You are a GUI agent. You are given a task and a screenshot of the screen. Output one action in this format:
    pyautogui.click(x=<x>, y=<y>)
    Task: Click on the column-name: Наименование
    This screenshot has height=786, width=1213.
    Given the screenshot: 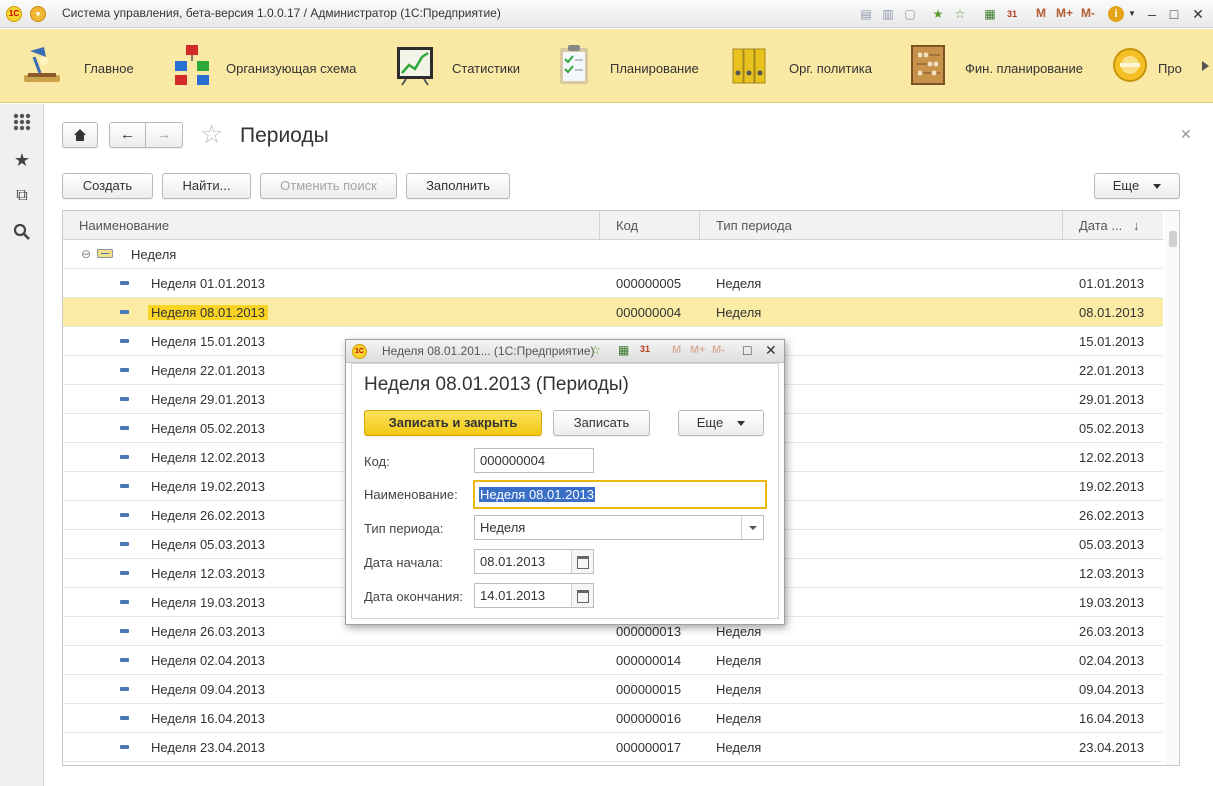 What is the action you would take?
    pyautogui.click(x=331, y=225)
    